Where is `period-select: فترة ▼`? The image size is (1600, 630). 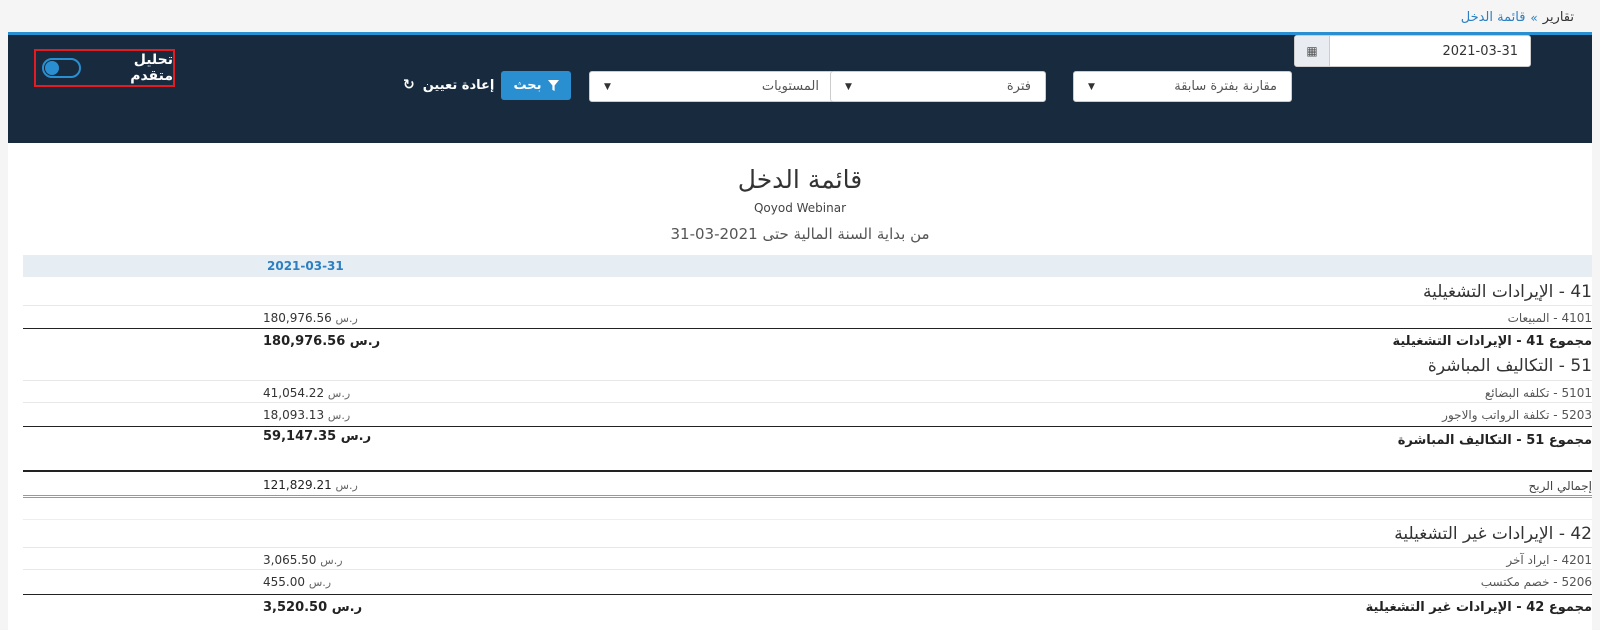 period-select: فترة ▼ is located at coordinates (938, 86).